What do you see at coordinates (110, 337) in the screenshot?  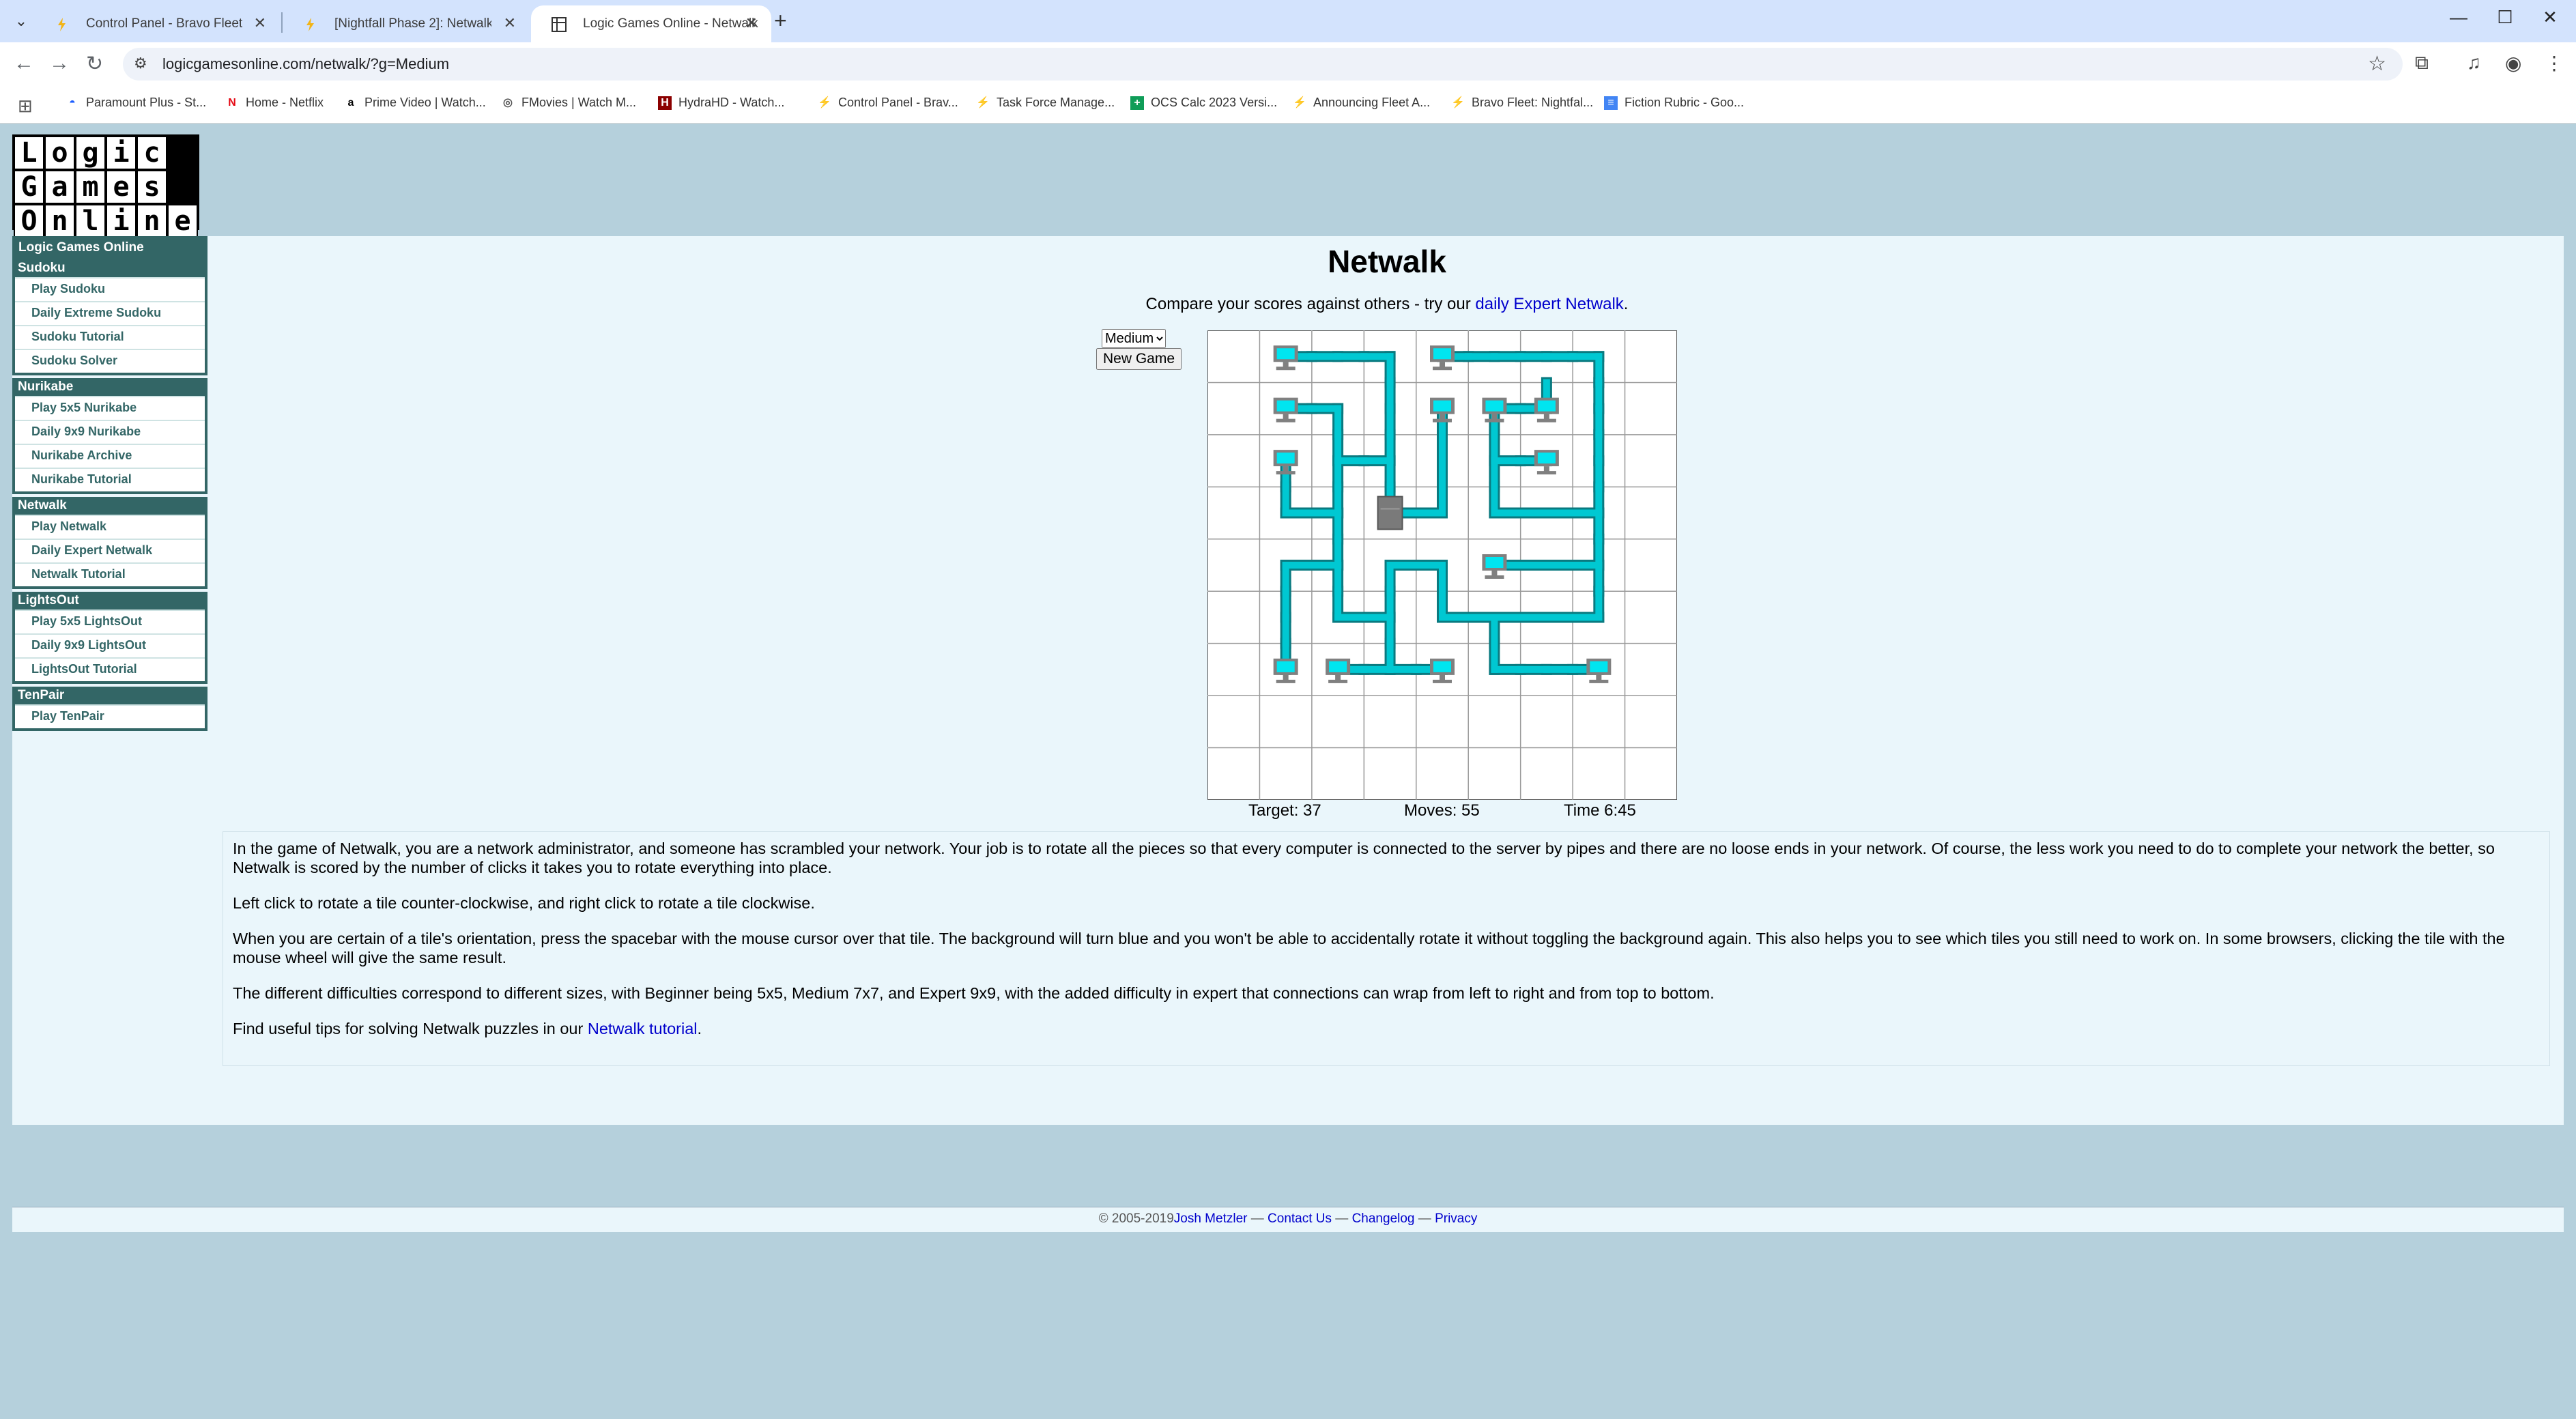 I see `sidebar-item: Sudoku Tutorial` at bounding box center [110, 337].